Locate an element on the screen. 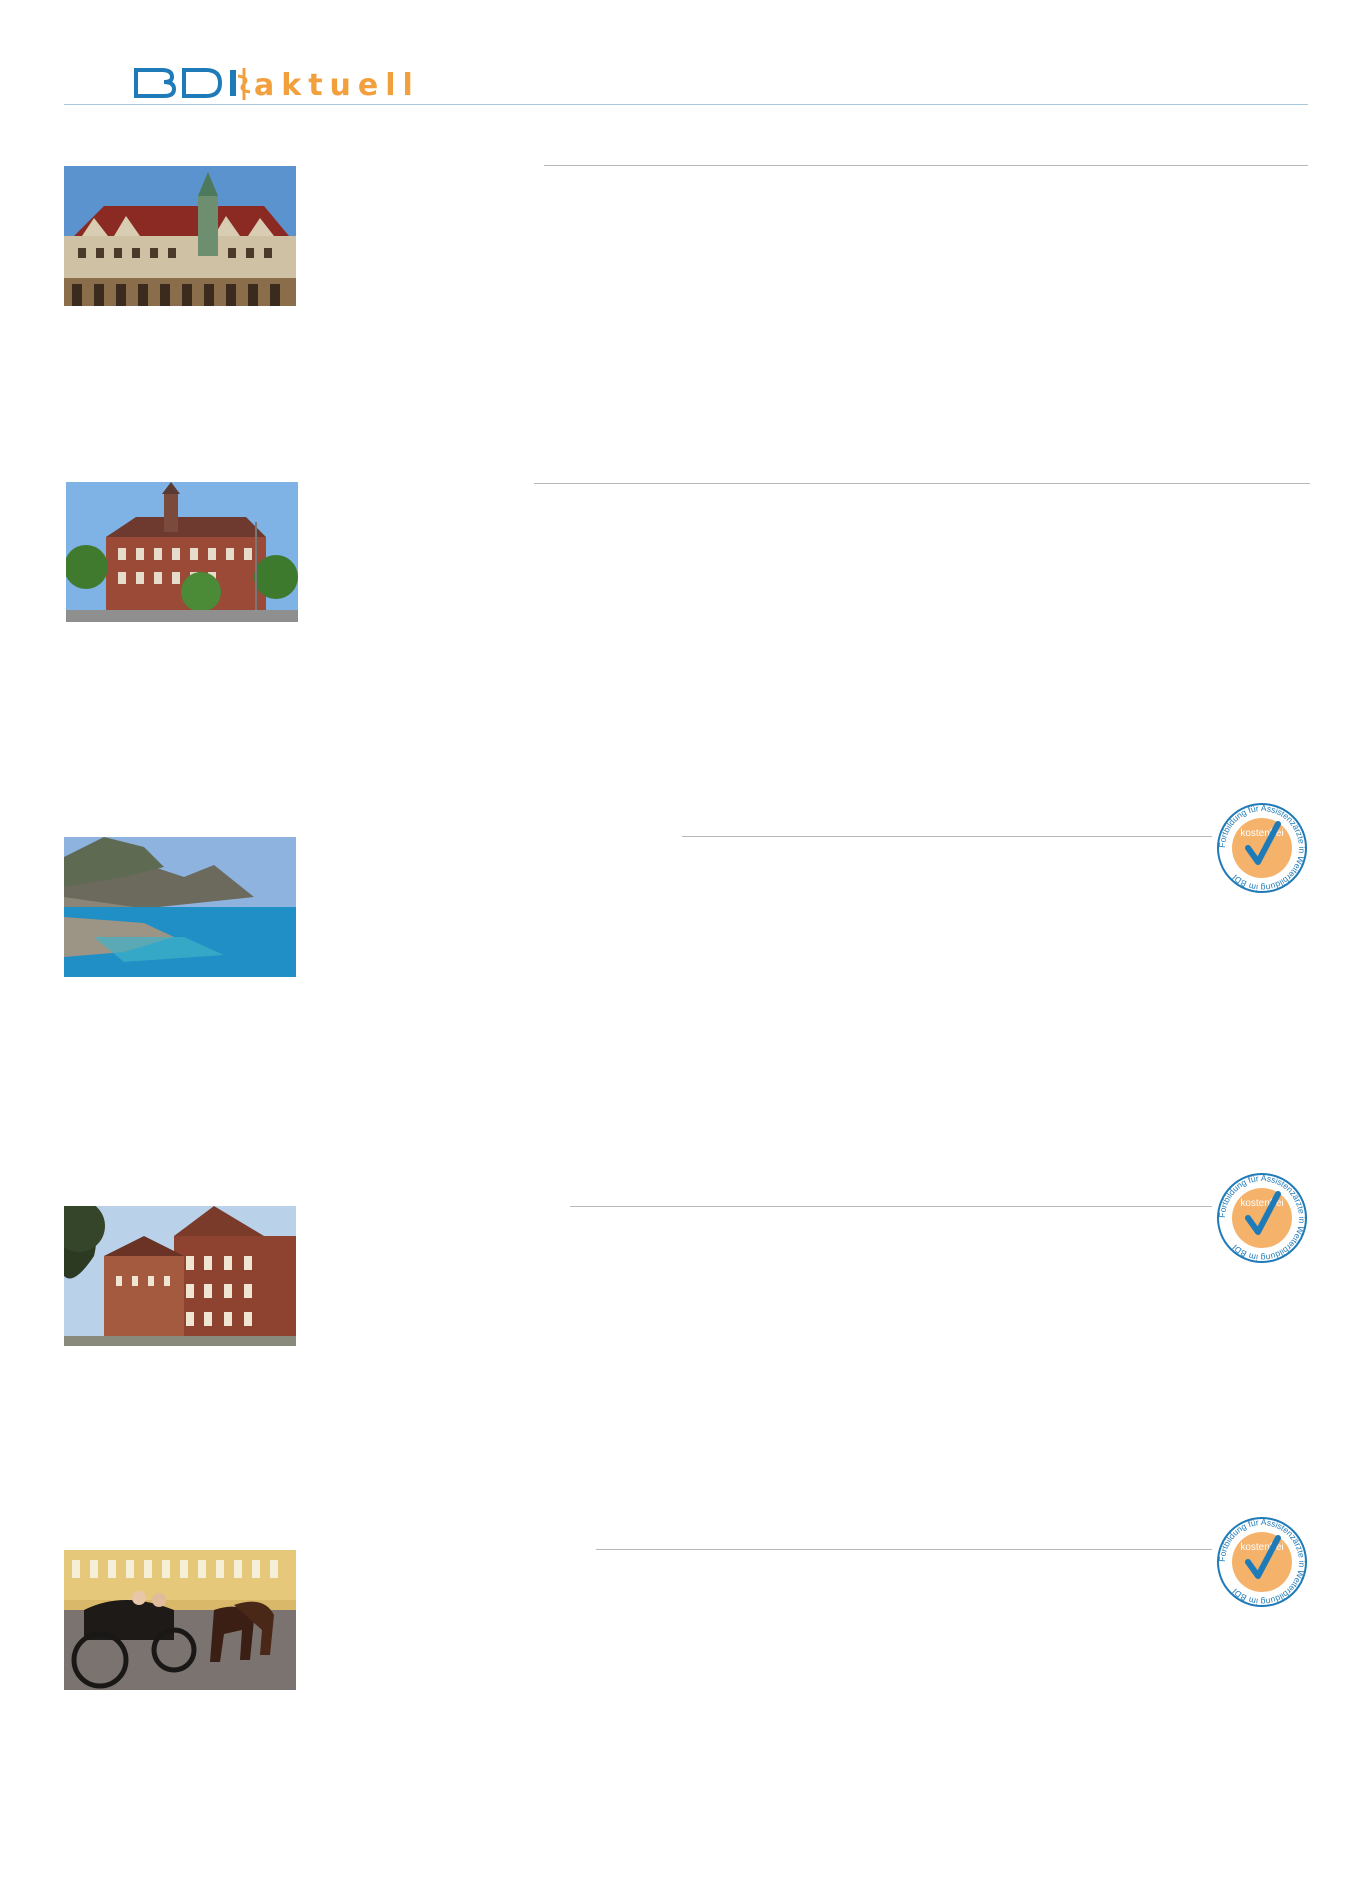  brick-hospital-building-photo is located at coordinates (180, 1276).